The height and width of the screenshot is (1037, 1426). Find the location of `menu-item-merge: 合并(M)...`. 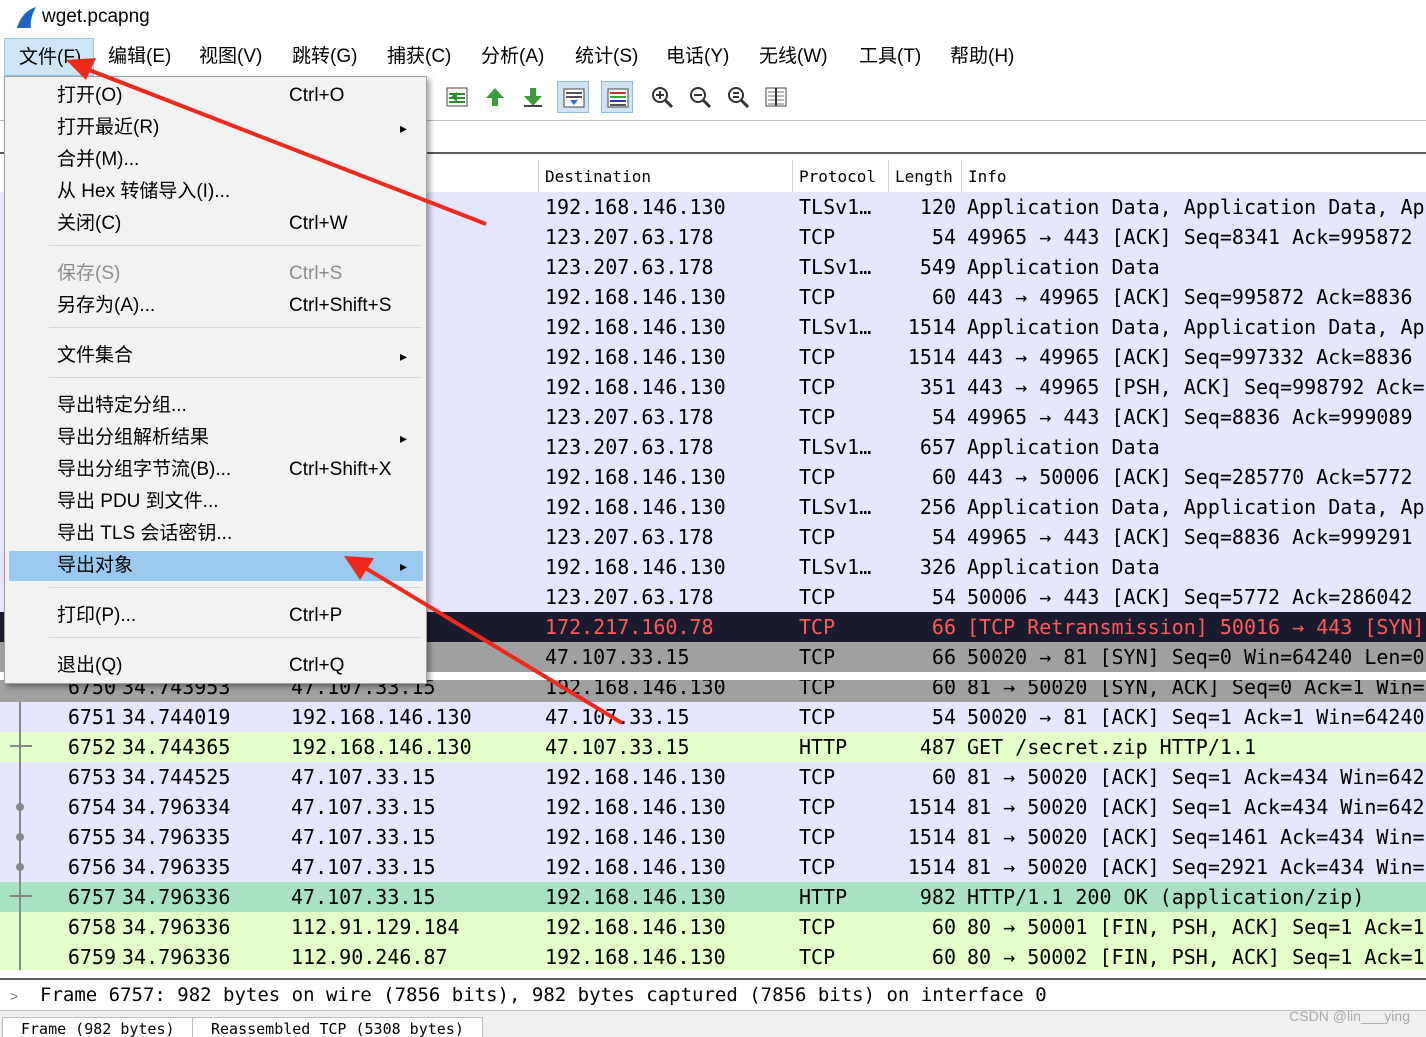

menu-item-merge: 合并(M)... is located at coordinates (216, 160).